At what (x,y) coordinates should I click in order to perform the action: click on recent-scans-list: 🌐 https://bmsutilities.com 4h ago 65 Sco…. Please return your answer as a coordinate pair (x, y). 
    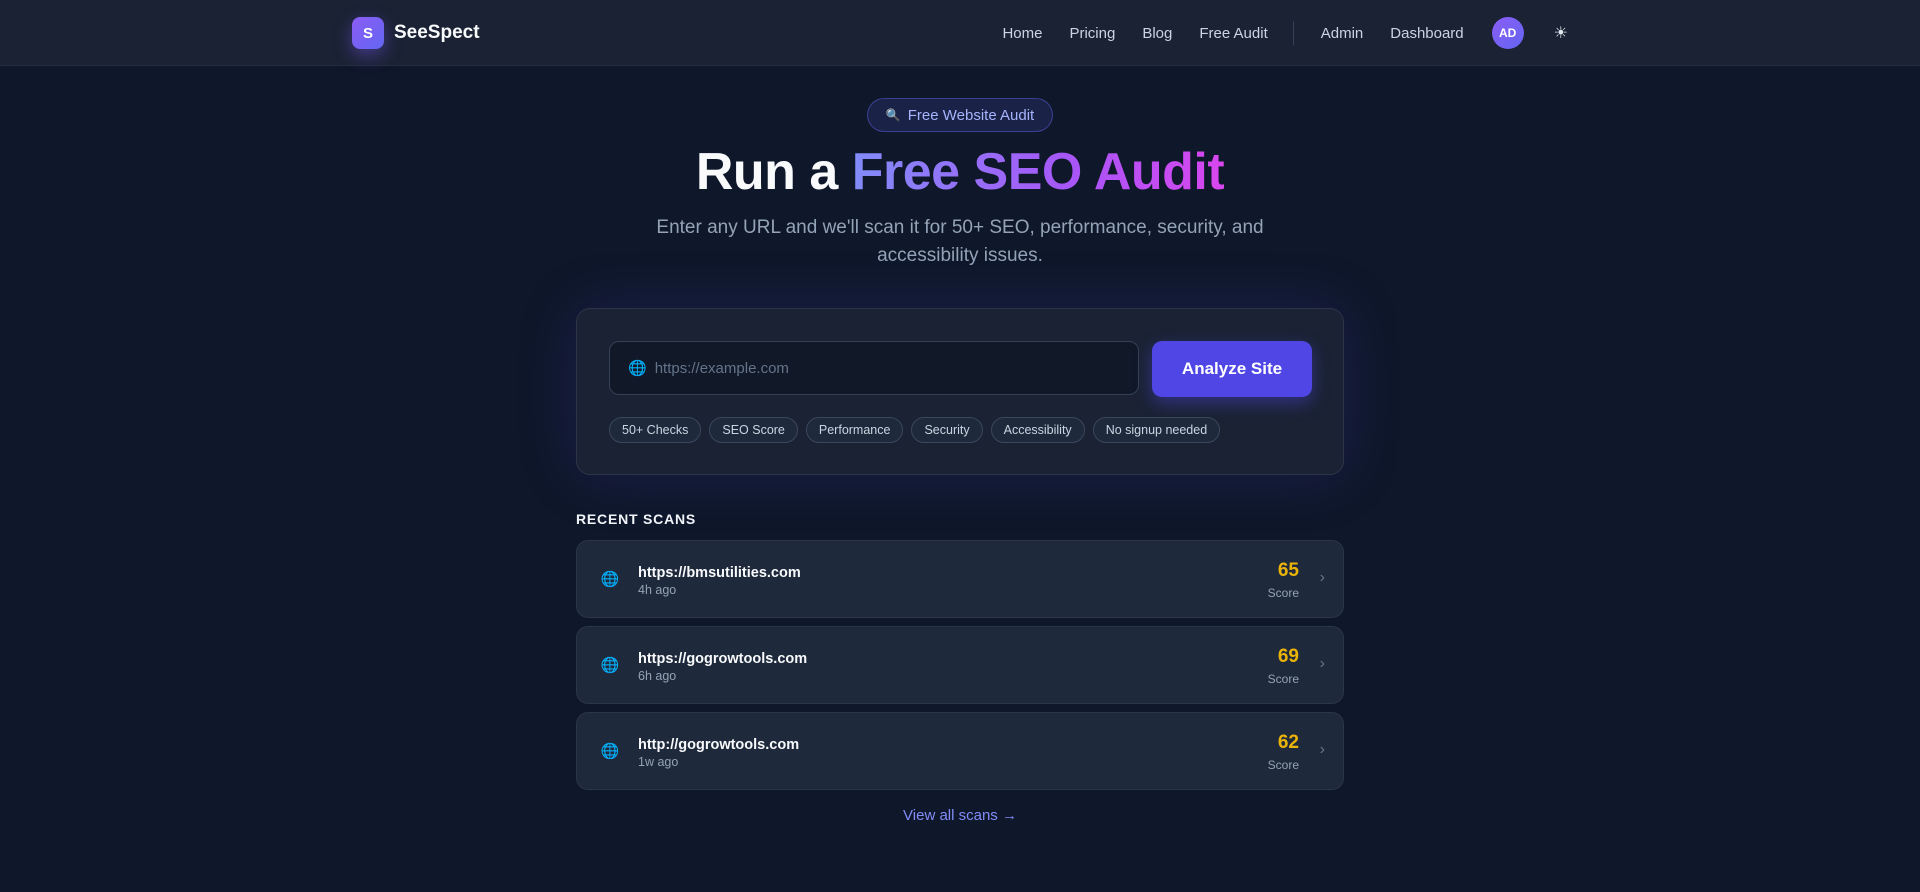
    Looking at the image, I should click on (960, 669).